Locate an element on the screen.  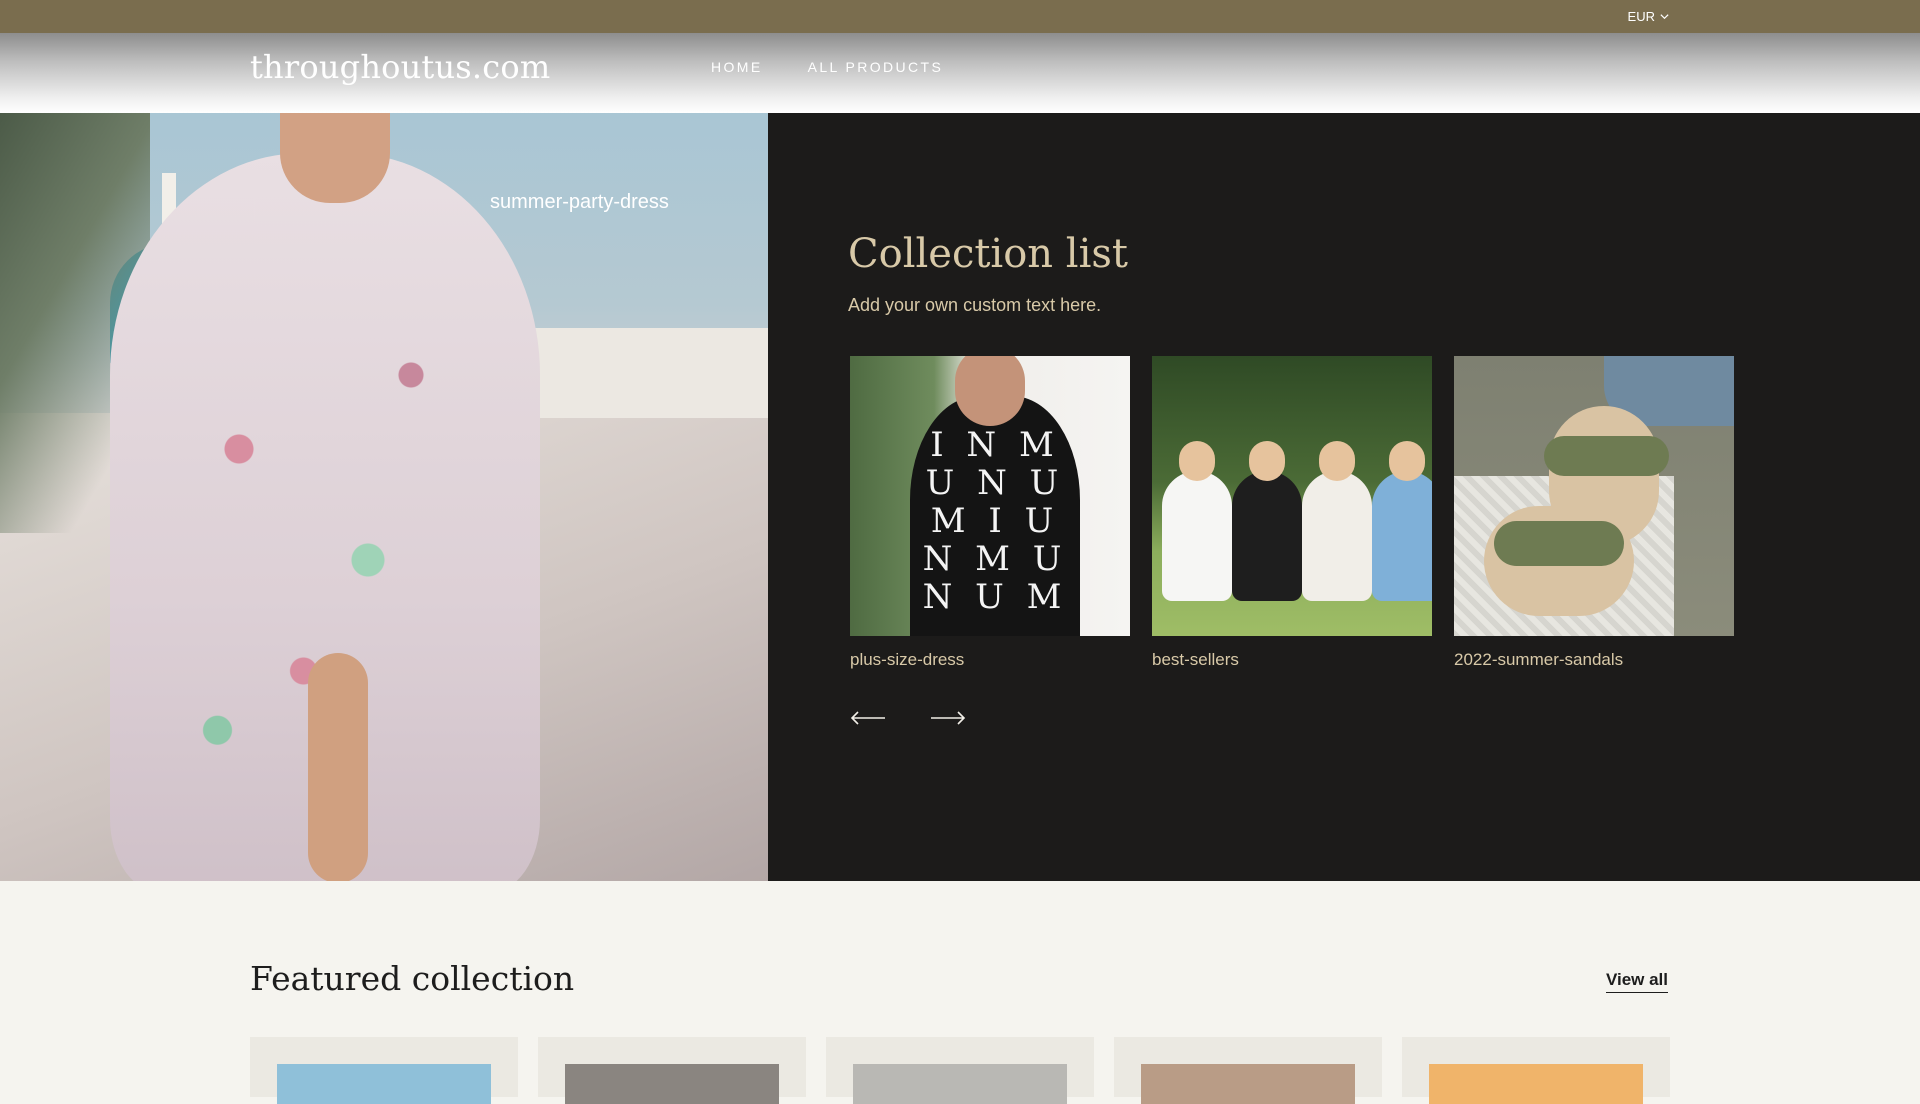
hero-leg-shape is located at coordinates (338, 767).